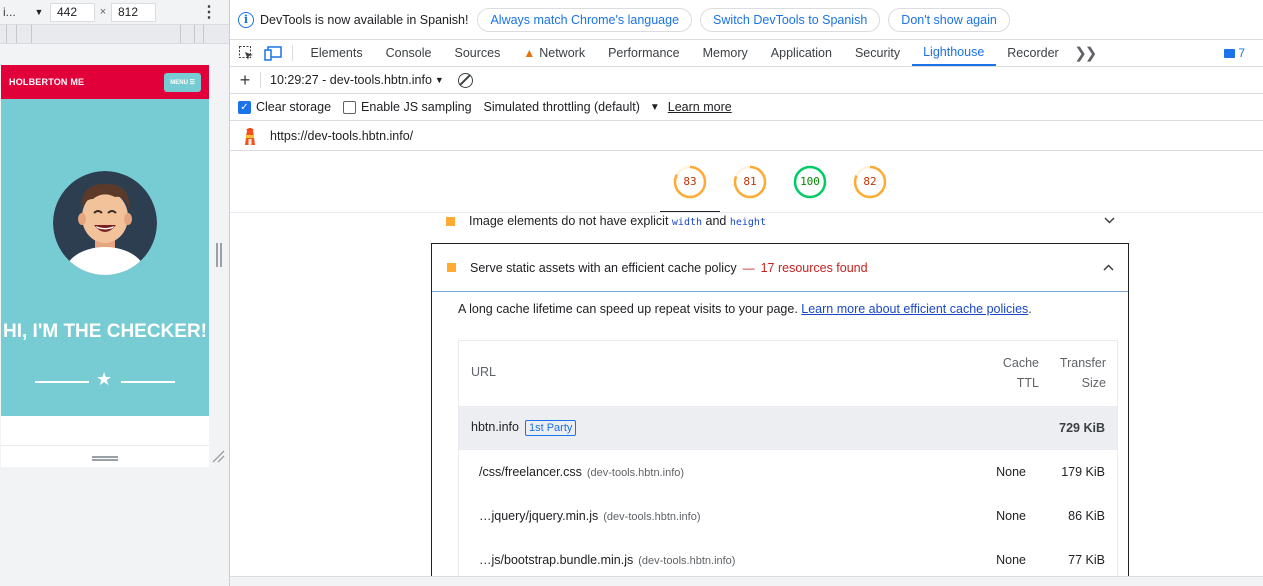  Describe the element at coordinates (801, 53) in the screenshot. I see `tab-application: Application` at that location.